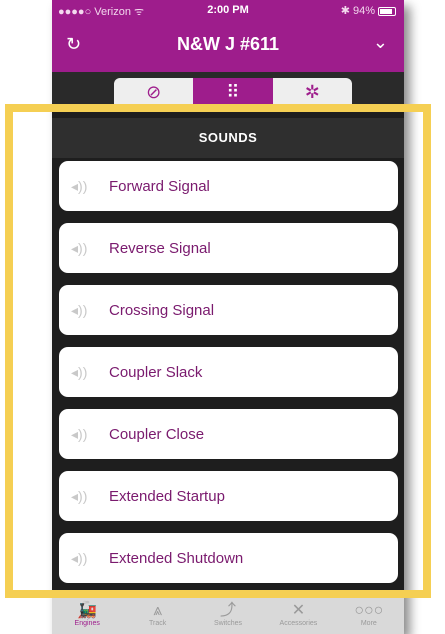  Describe the element at coordinates (228, 496) in the screenshot. I see `sound-row-extended-startup: ◂)) Extended Startup` at that location.